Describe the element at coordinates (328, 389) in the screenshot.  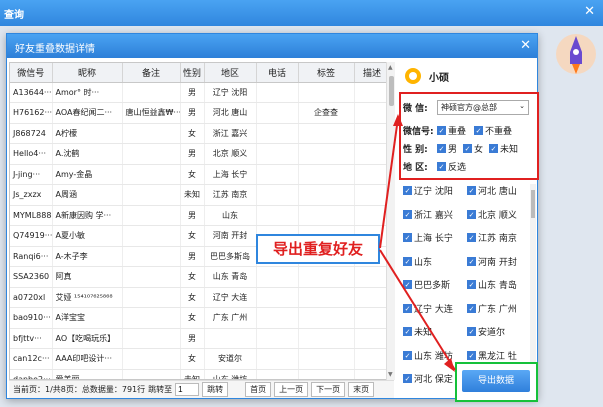
I see `next-page-button: 下一页` at that location.